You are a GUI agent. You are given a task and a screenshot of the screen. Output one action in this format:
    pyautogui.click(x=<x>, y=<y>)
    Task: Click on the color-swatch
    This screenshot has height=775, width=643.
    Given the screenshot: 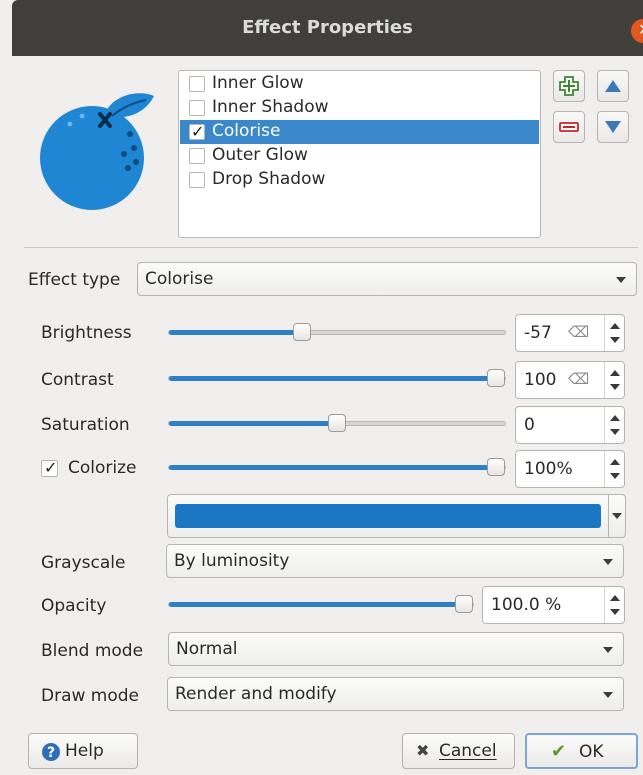 What is the action you would take?
    pyautogui.click(x=388, y=516)
    